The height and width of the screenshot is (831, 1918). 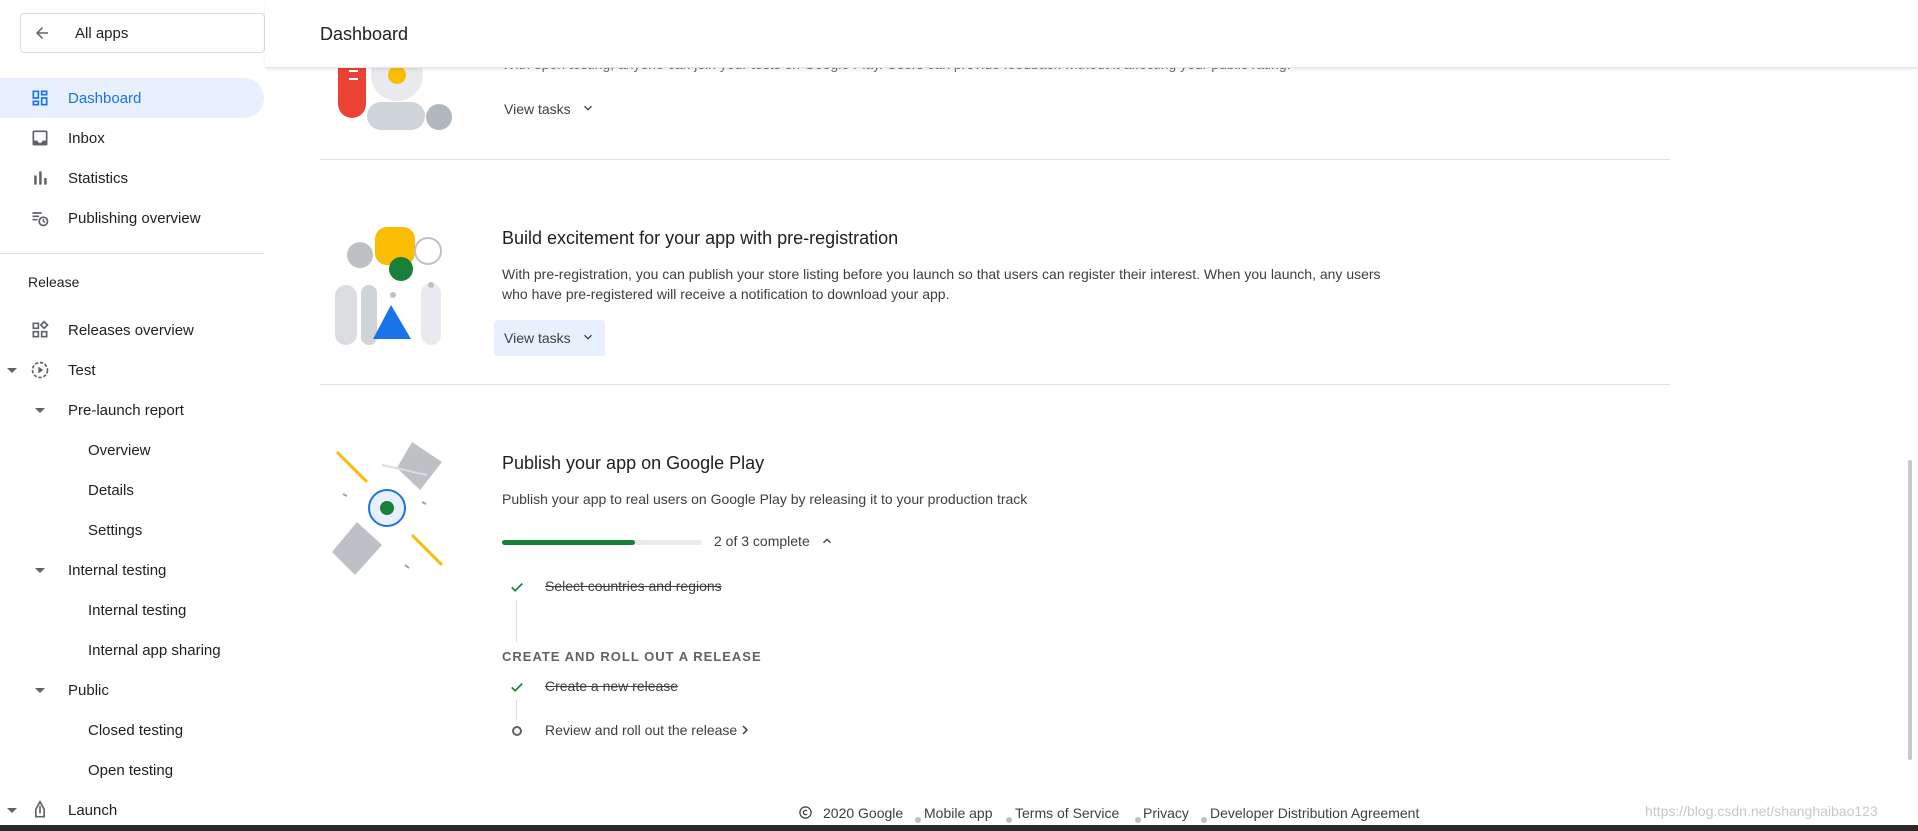 What do you see at coordinates (959, 828) in the screenshot?
I see `taskbar-strip` at bounding box center [959, 828].